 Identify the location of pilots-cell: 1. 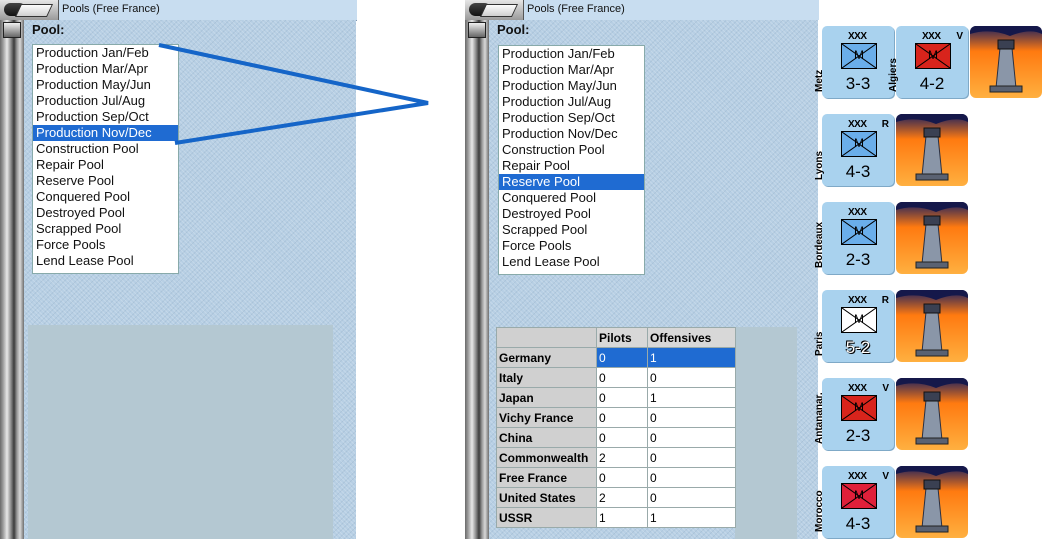
(622, 517).